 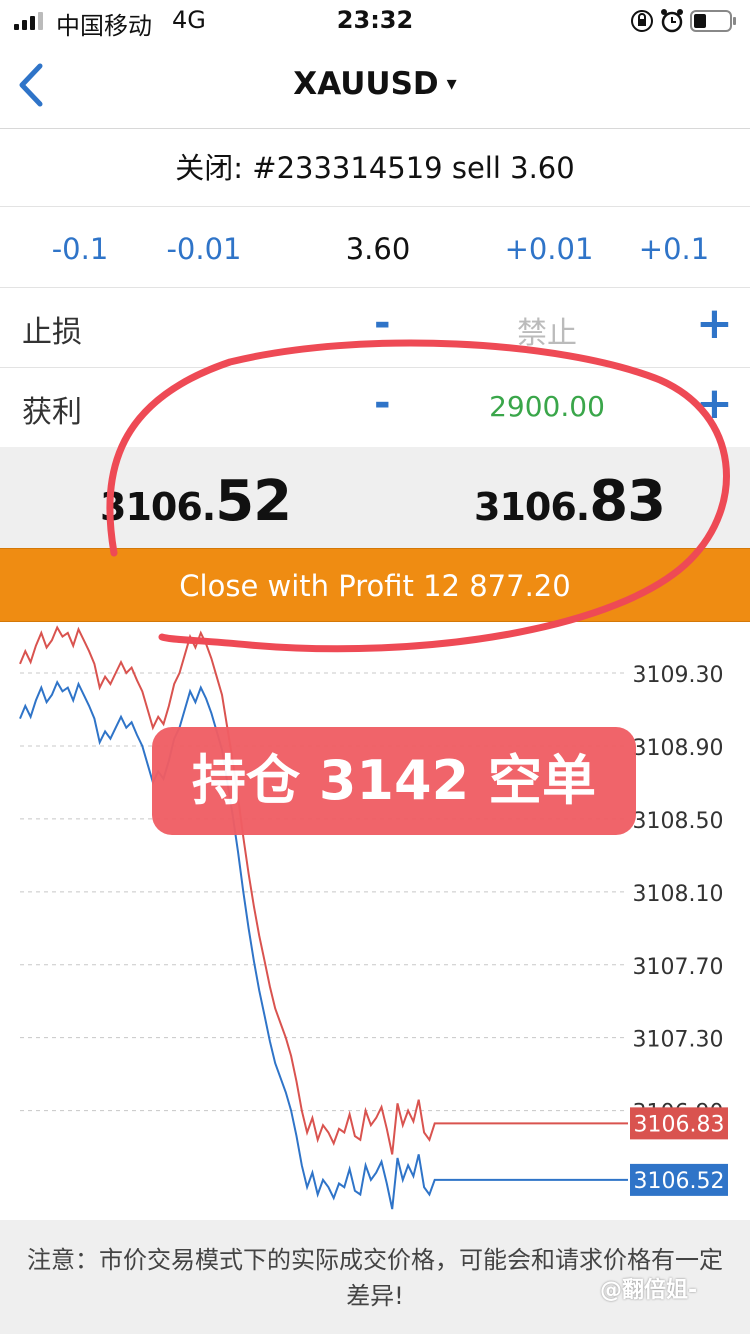 I want to click on y-tick-label: 3108.50, so click(x=678, y=821).